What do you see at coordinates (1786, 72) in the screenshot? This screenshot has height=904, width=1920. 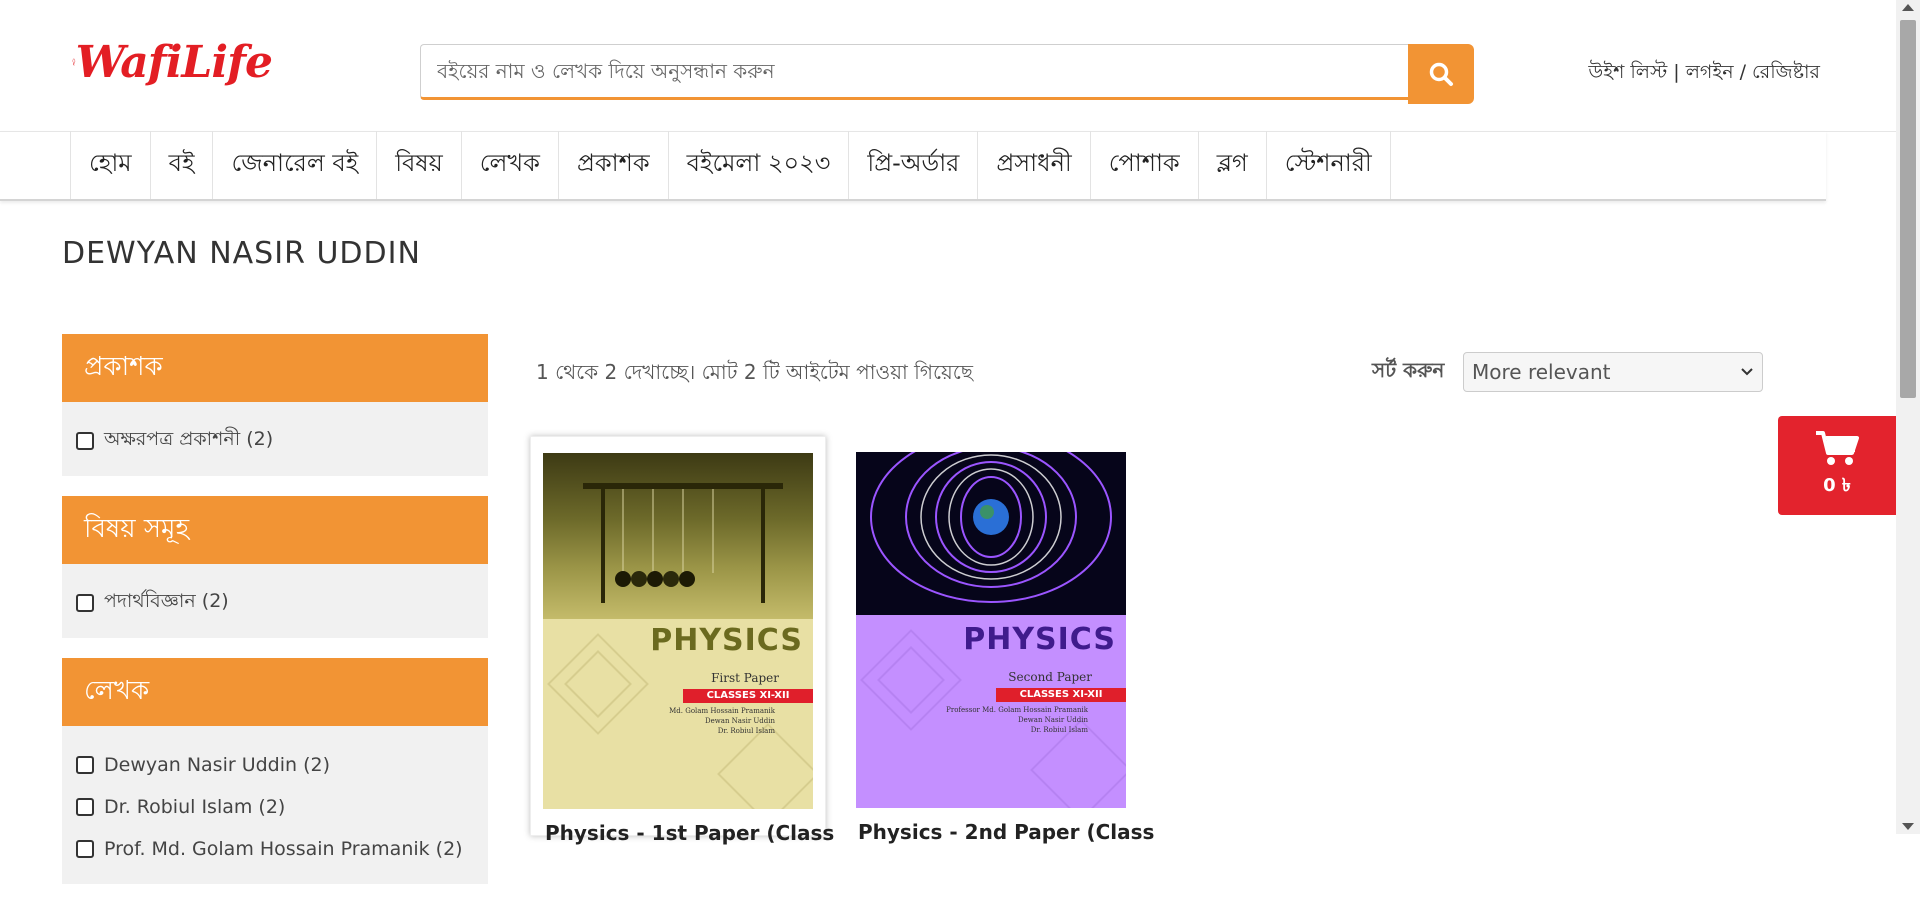 I see `register-link: রেজিষ্টার` at bounding box center [1786, 72].